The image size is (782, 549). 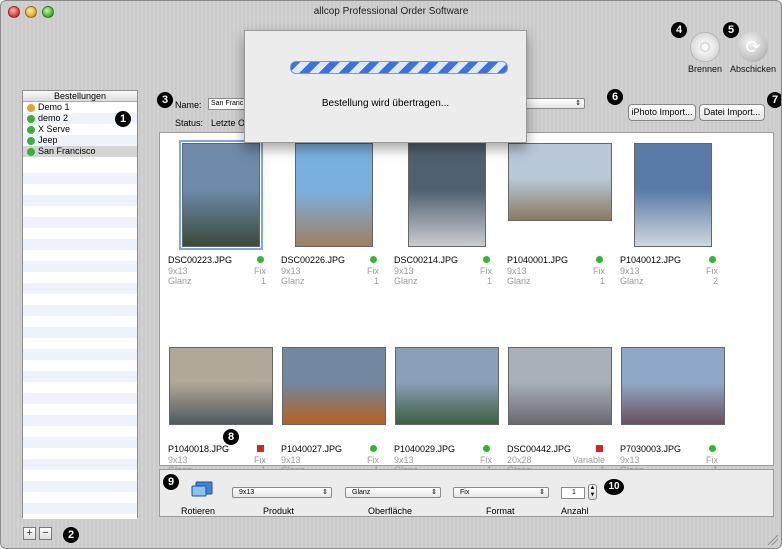 I want to click on callout-badge: 3, so click(x=165, y=100).